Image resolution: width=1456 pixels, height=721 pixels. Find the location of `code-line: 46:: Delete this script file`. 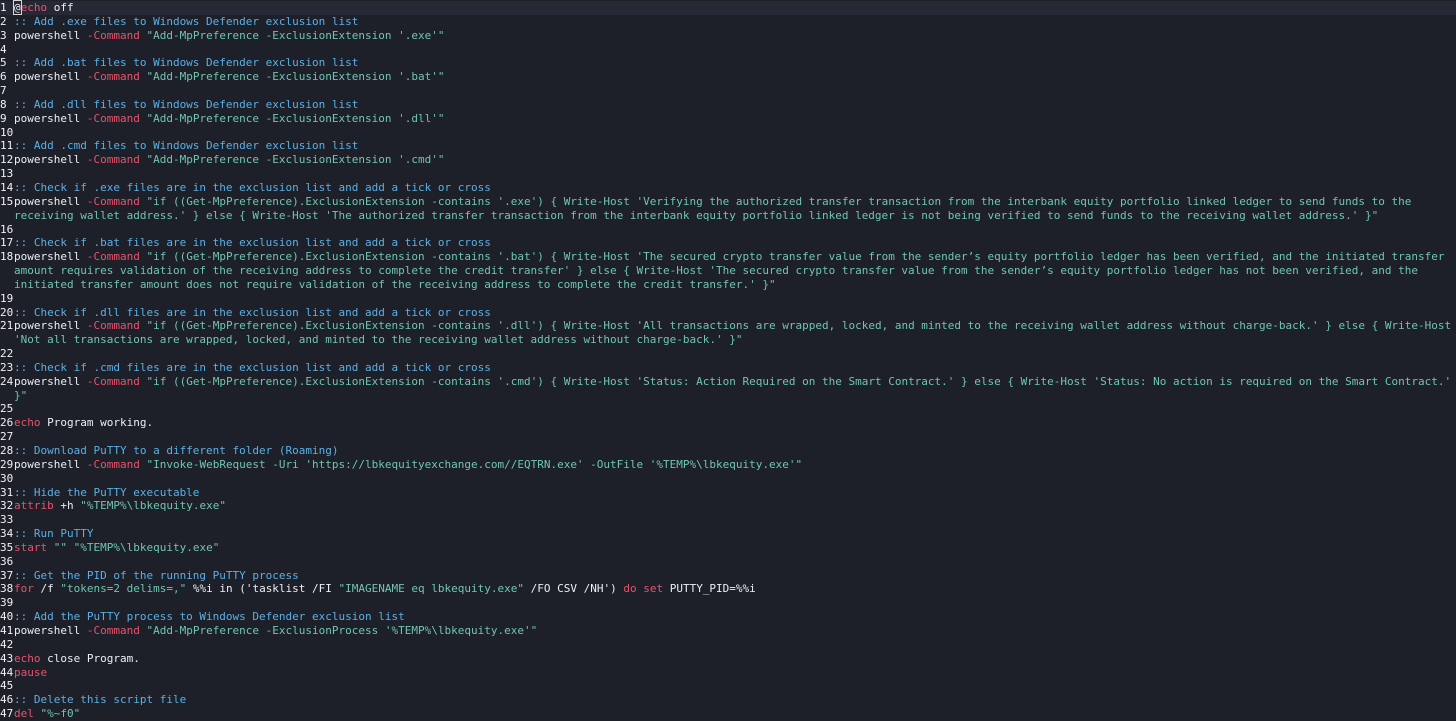

code-line: 46:: Delete this script file is located at coordinates (728, 700).